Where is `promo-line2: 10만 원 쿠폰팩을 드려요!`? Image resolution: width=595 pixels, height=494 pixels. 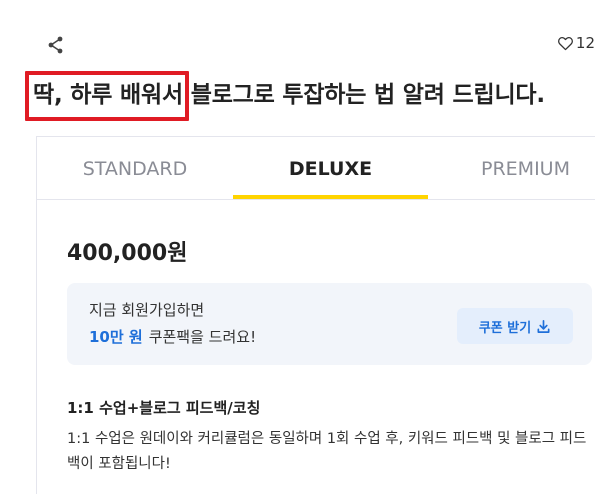
promo-line2: 10만 원 쿠폰팩을 드려요! is located at coordinates (172, 336).